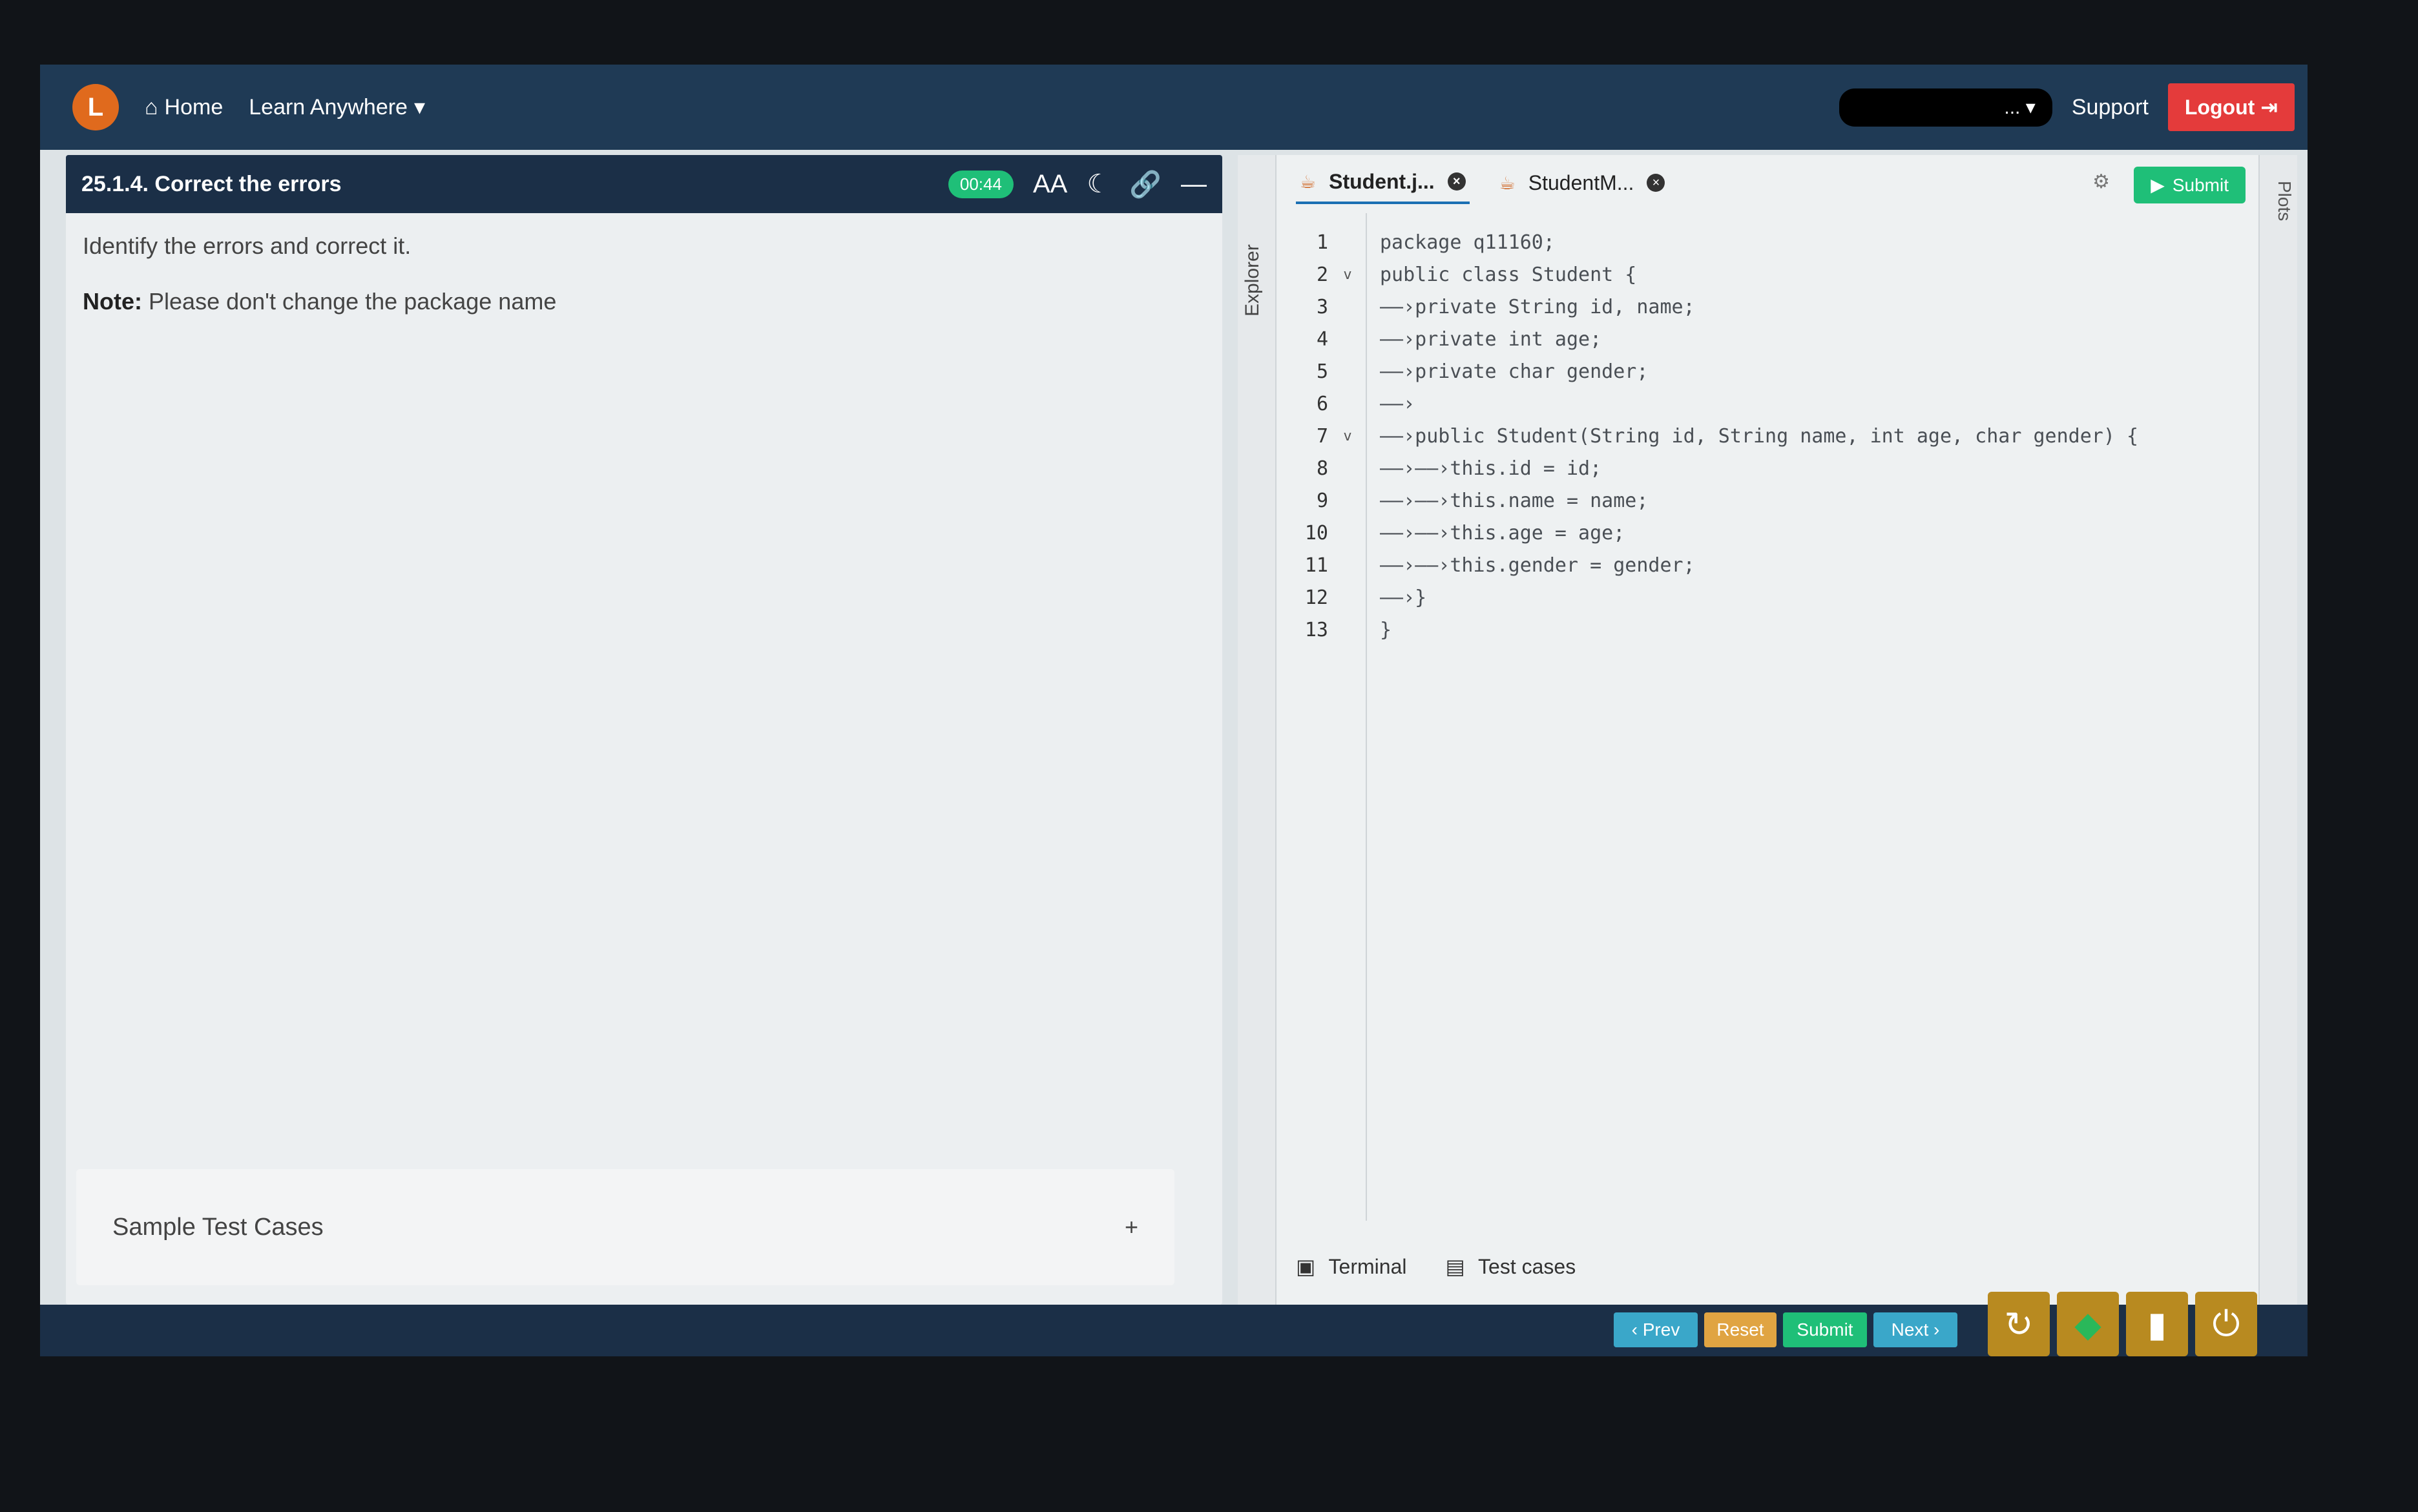  I want to click on question-tools: 00:44 AA ☾ 🔗 —, so click(1077, 184).